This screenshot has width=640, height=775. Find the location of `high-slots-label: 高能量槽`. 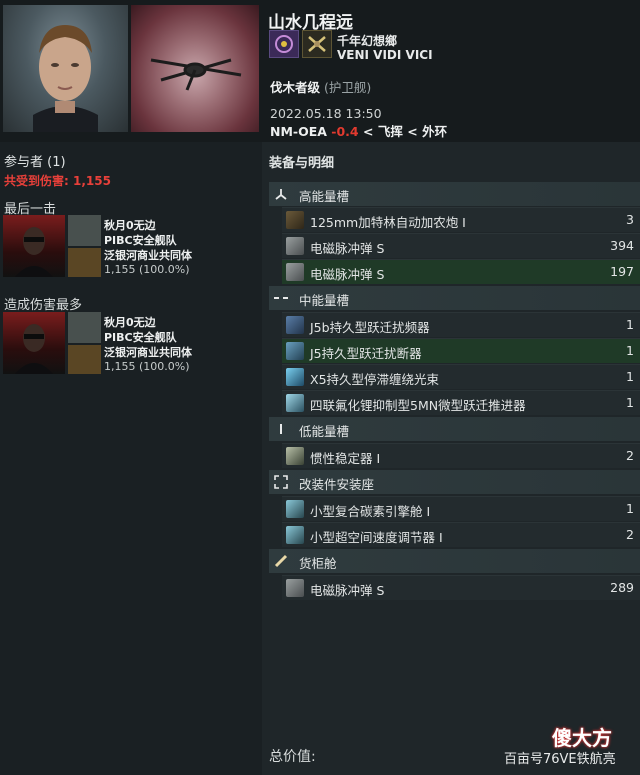

high-slots-label: 高能量槽 is located at coordinates (324, 196).